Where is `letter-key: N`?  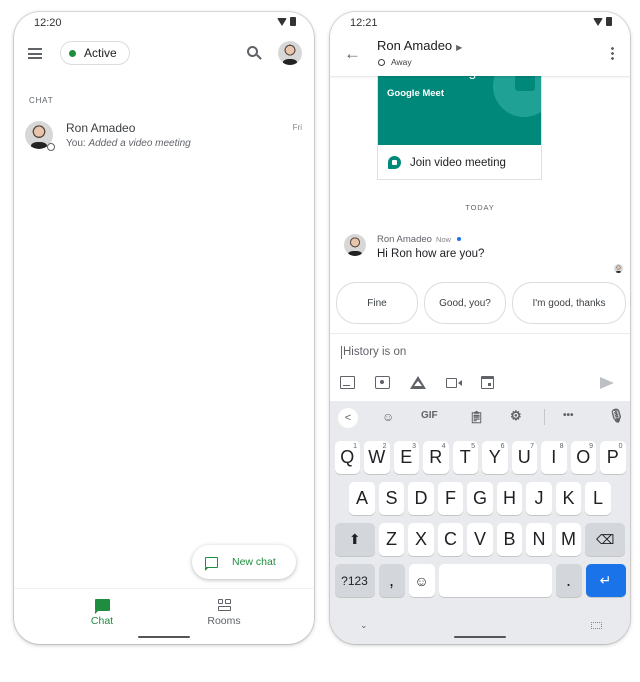 letter-key: N is located at coordinates (539, 539).